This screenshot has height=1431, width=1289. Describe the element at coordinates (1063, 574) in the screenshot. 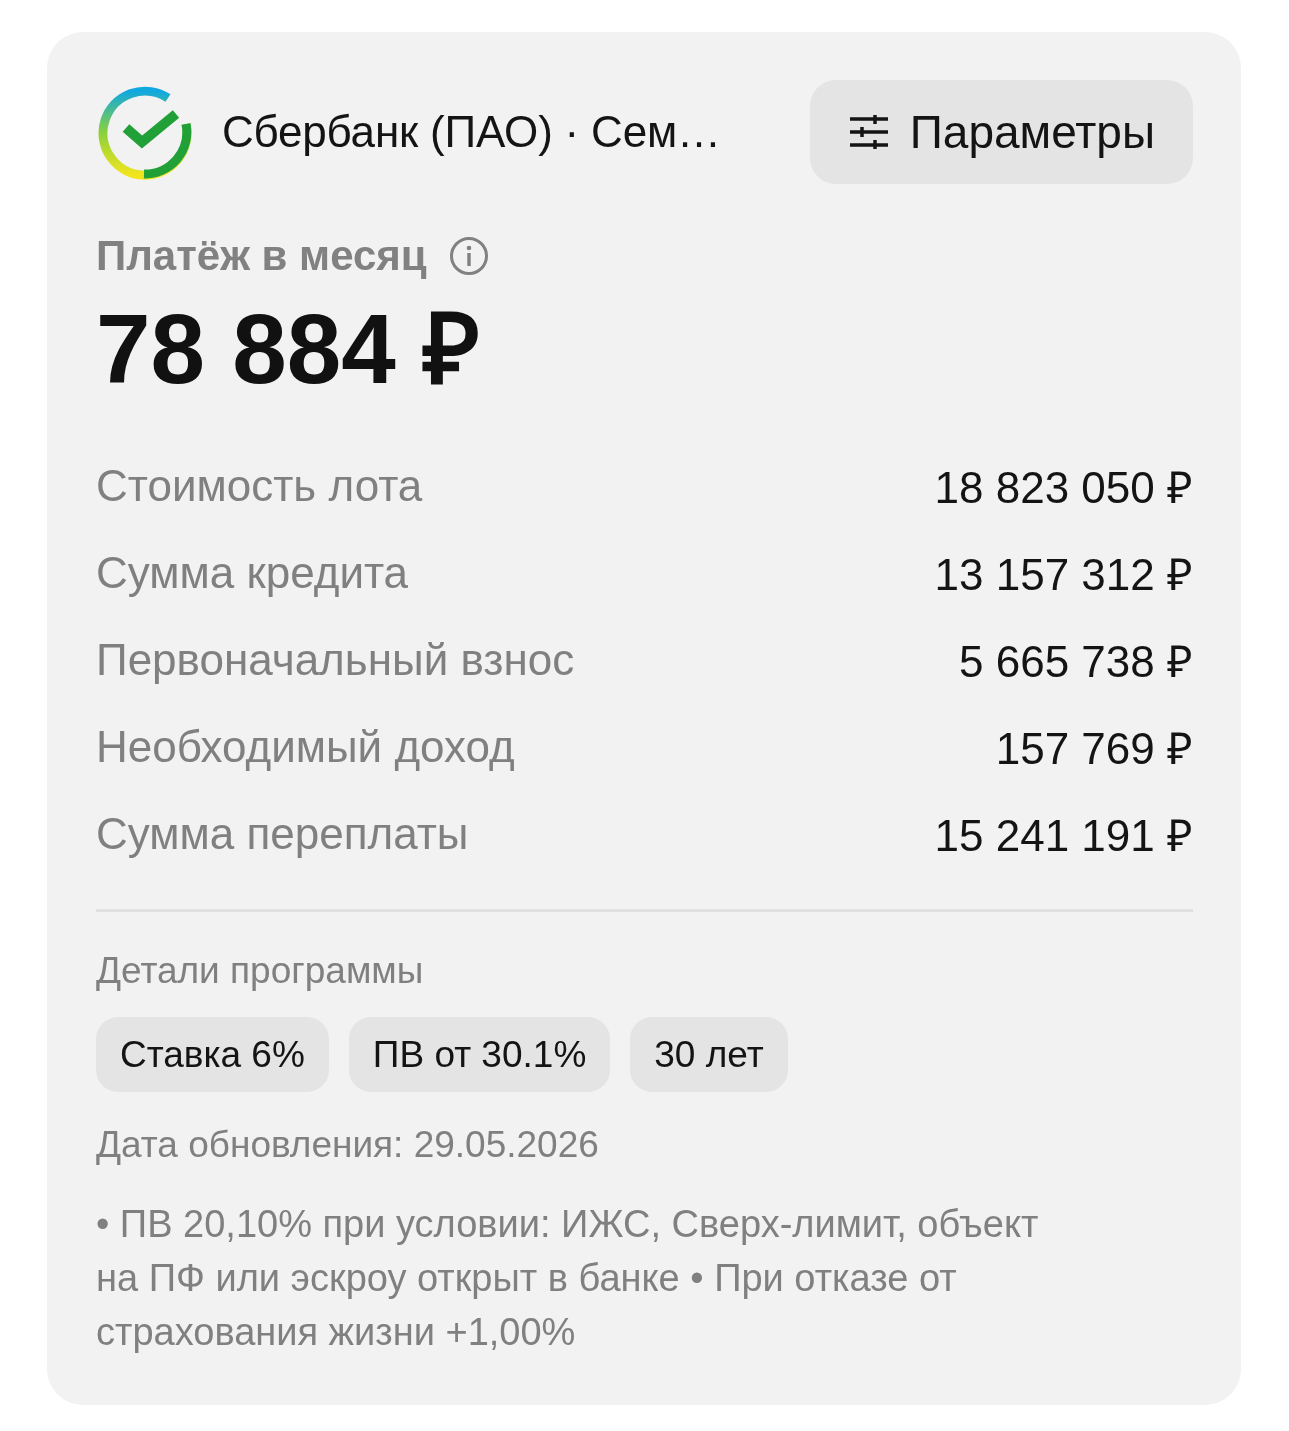

I see `row-value: 13 157 312 ₽` at that location.